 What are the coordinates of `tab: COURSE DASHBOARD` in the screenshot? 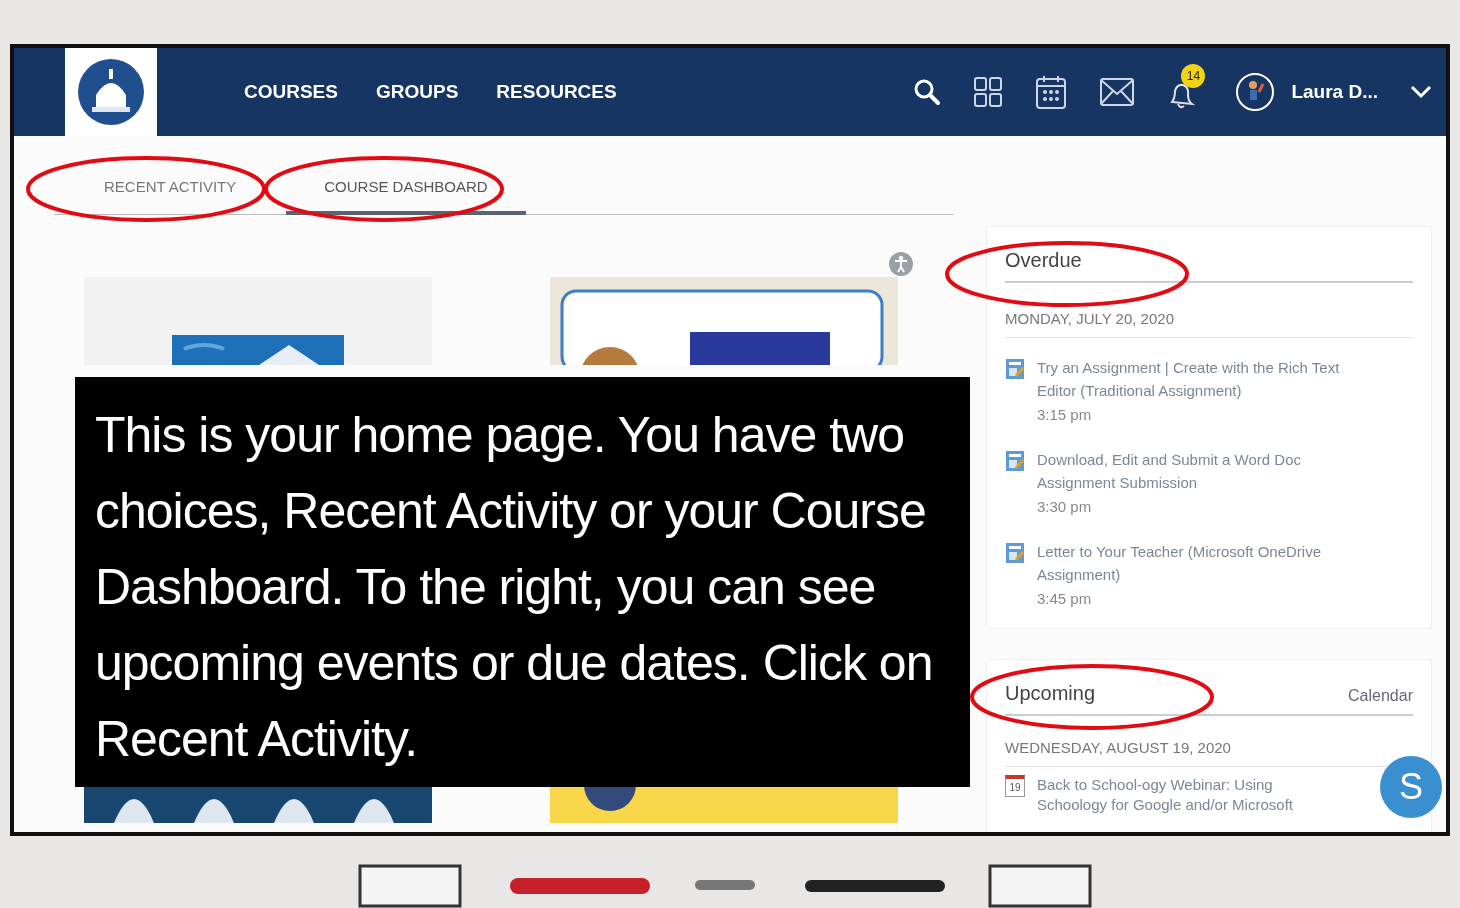 It's located at (406, 189).